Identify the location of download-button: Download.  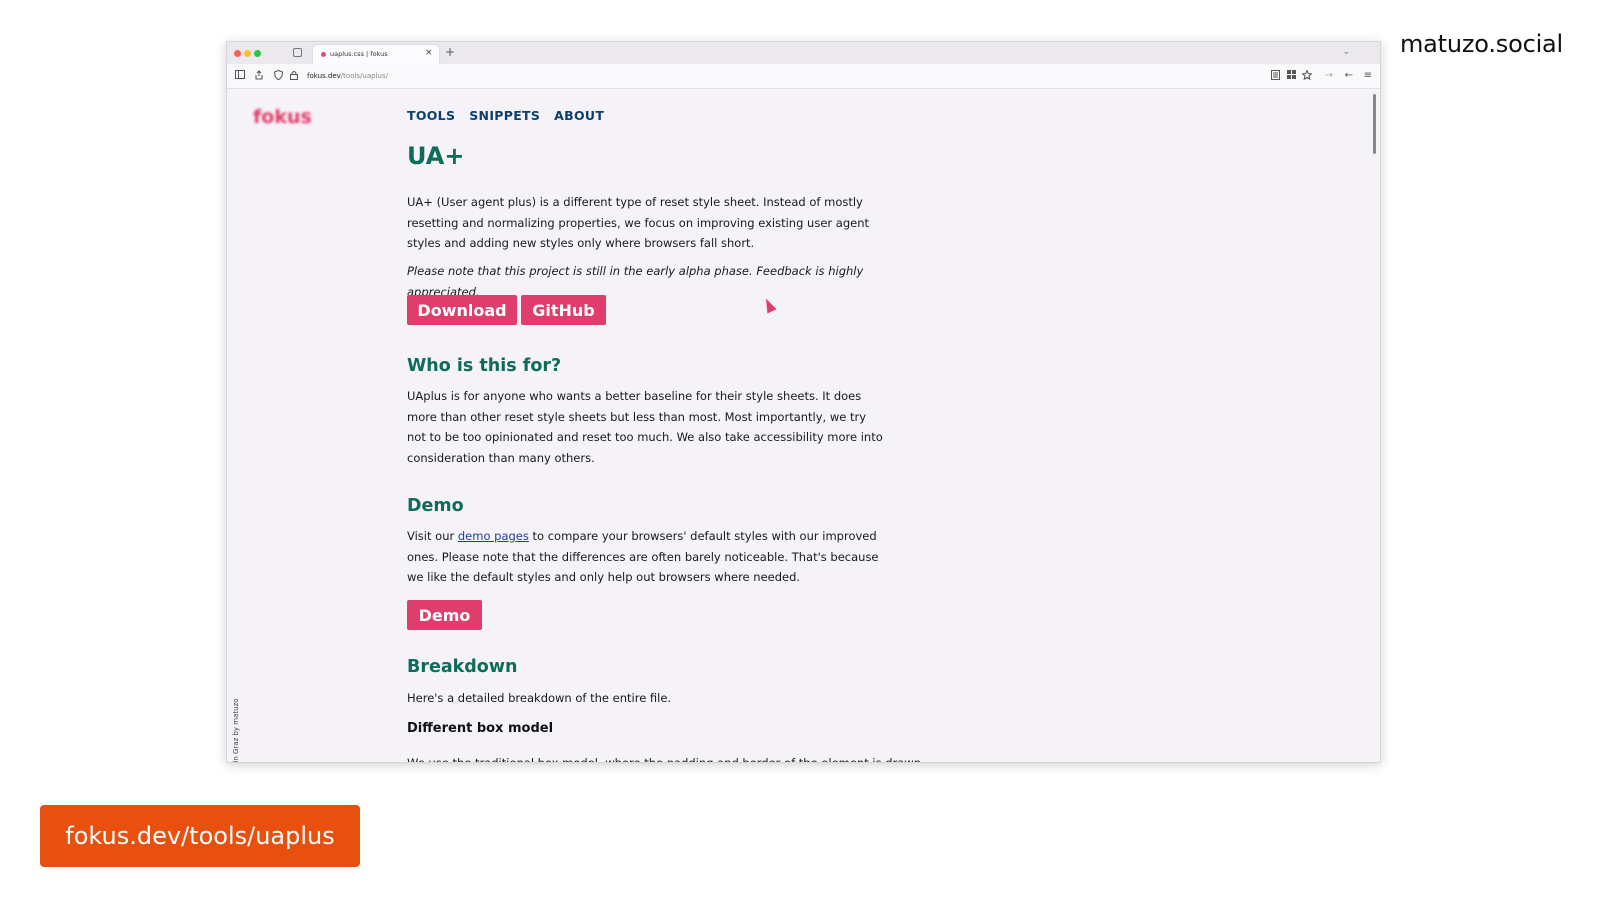
(462, 310).